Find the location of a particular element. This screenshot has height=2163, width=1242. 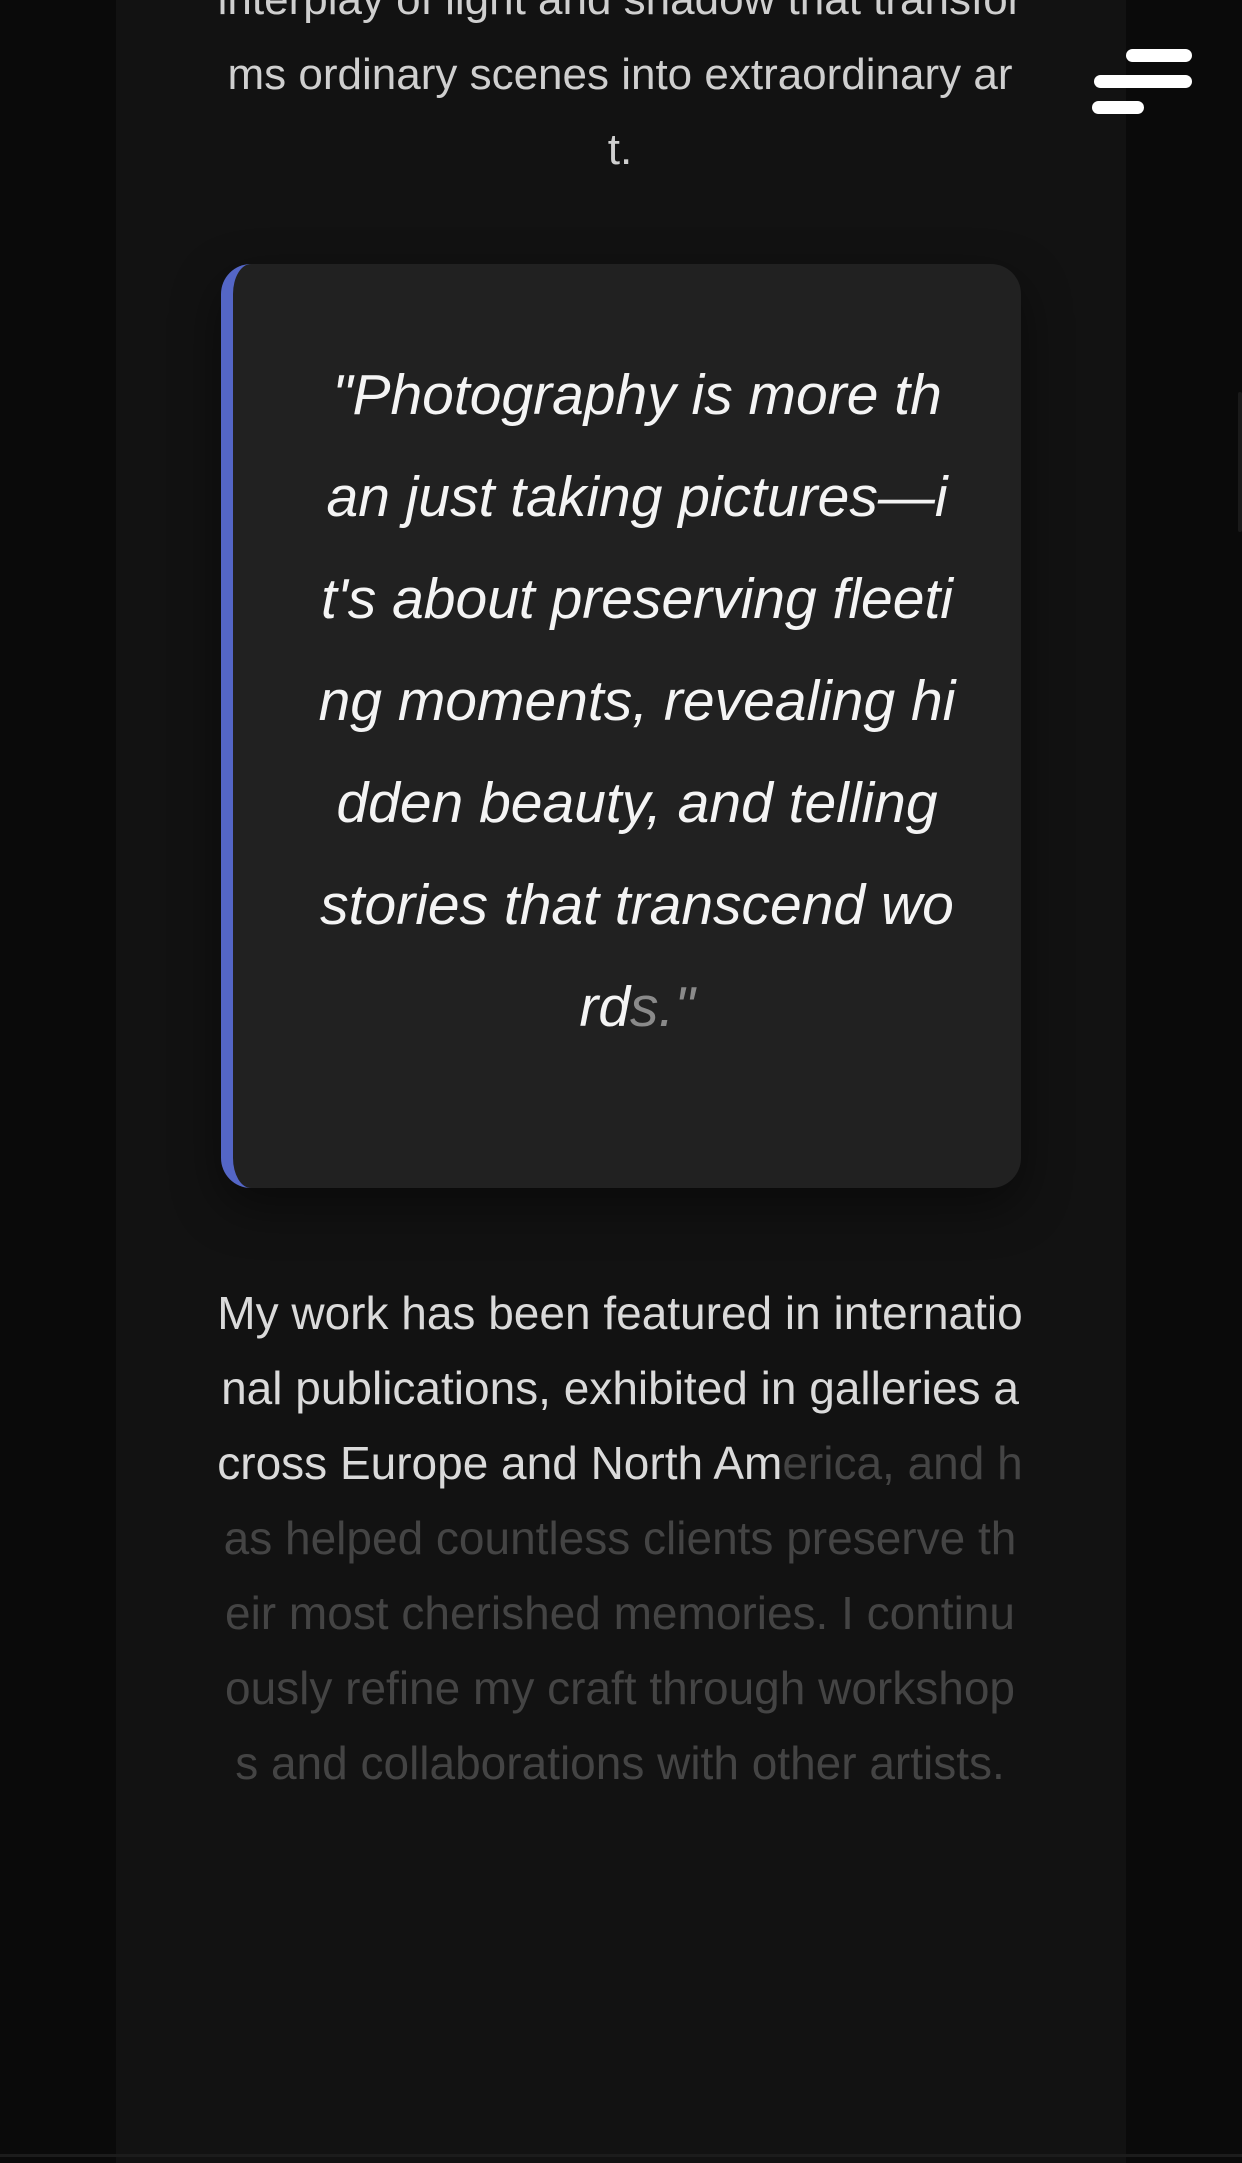

menu-bar-middle is located at coordinates (1143, 81).